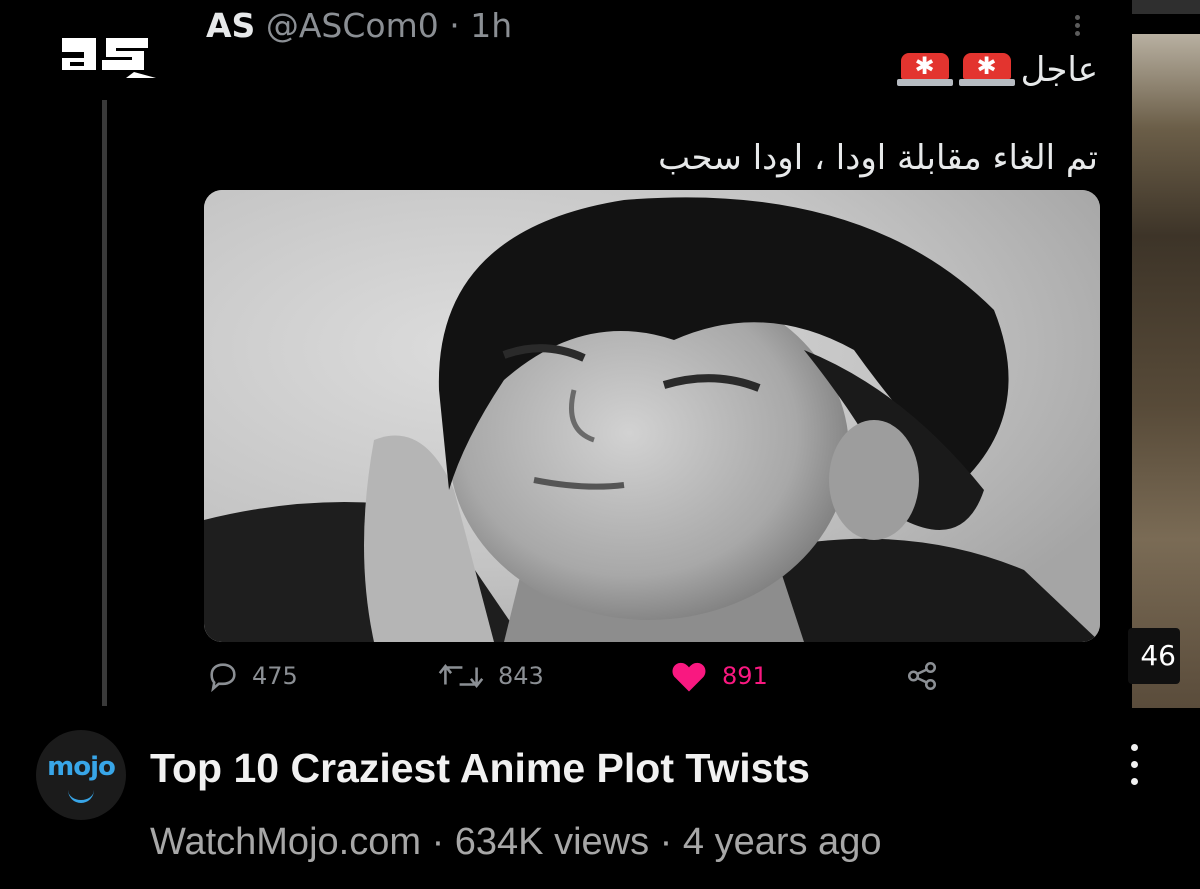 This screenshot has width=1200, height=889. I want to click on duration-badge: 46, so click(1154, 656).